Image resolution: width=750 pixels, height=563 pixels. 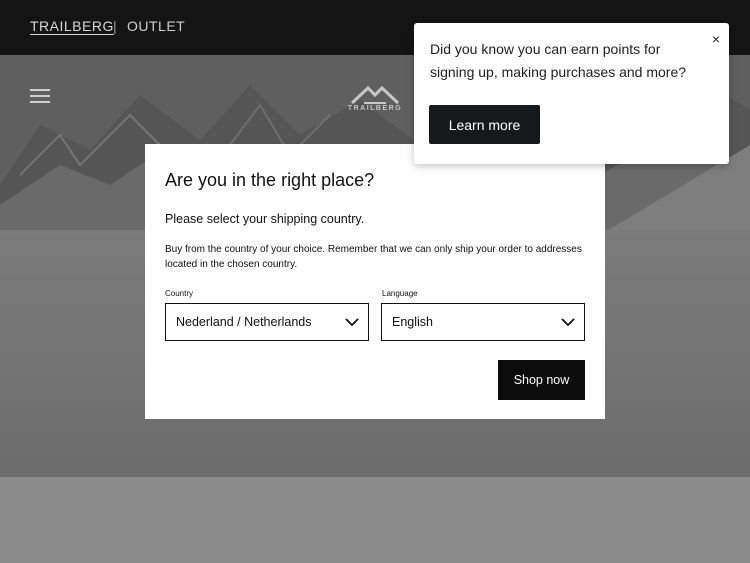 I want to click on modal-title: Are you in the right place?, so click(x=270, y=180).